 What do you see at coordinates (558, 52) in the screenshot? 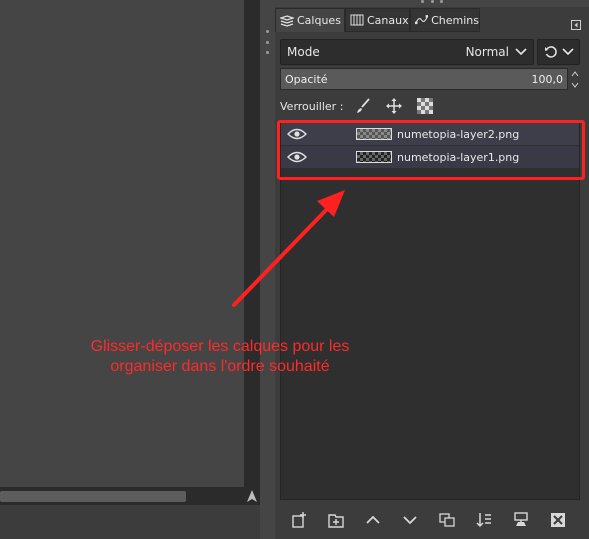
I see `composite-mode-button` at bounding box center [558, 52].